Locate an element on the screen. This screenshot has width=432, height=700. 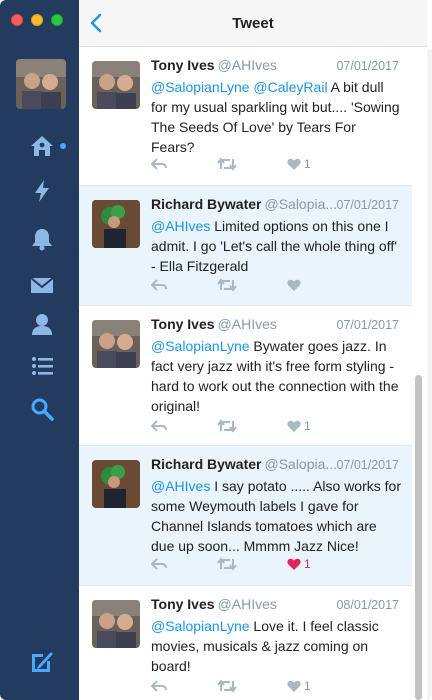
maximize-window-button is located at coordinates (57, 20).